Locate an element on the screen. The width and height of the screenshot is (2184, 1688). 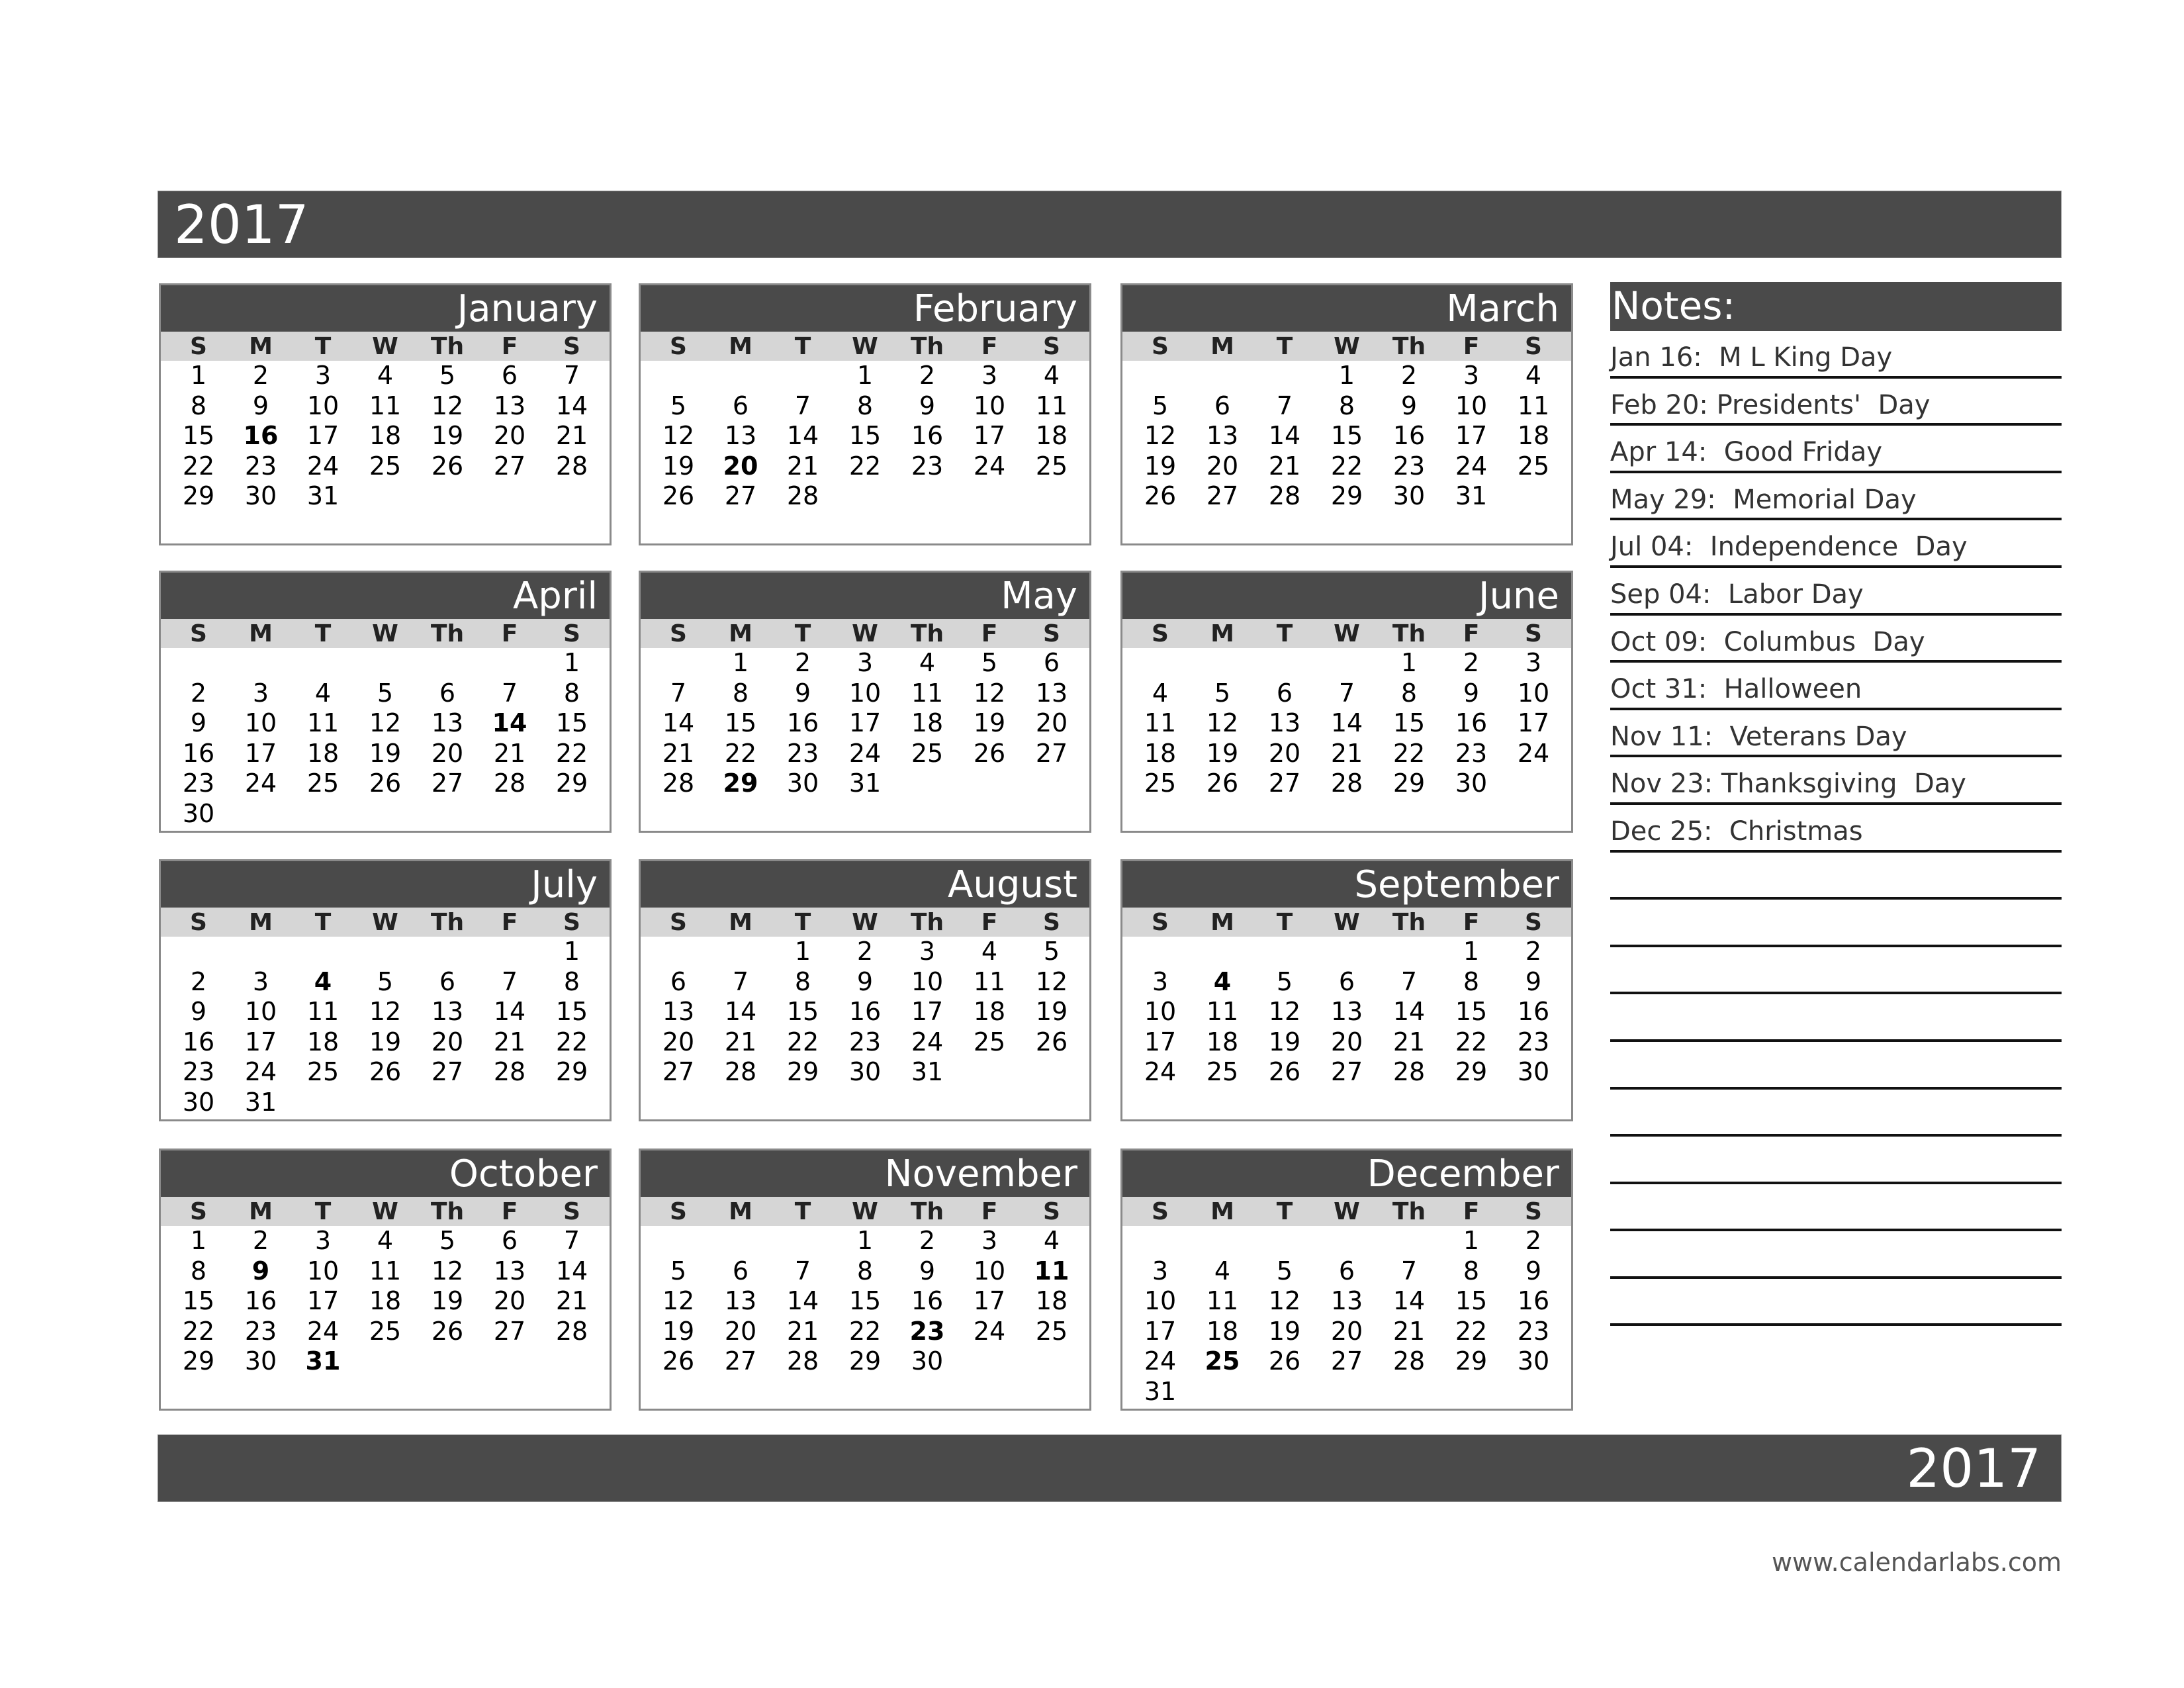
day-cell: 29 is located at coordinates (198, 1361).